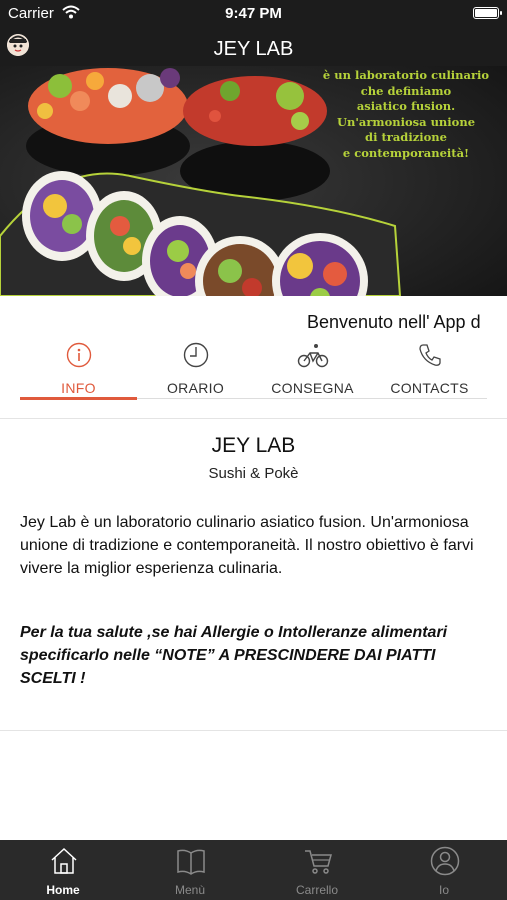  What do you see at coordinates (313, 355) in the screenshot?
I see `bicycle-icon` at bounding box center [313, 355].